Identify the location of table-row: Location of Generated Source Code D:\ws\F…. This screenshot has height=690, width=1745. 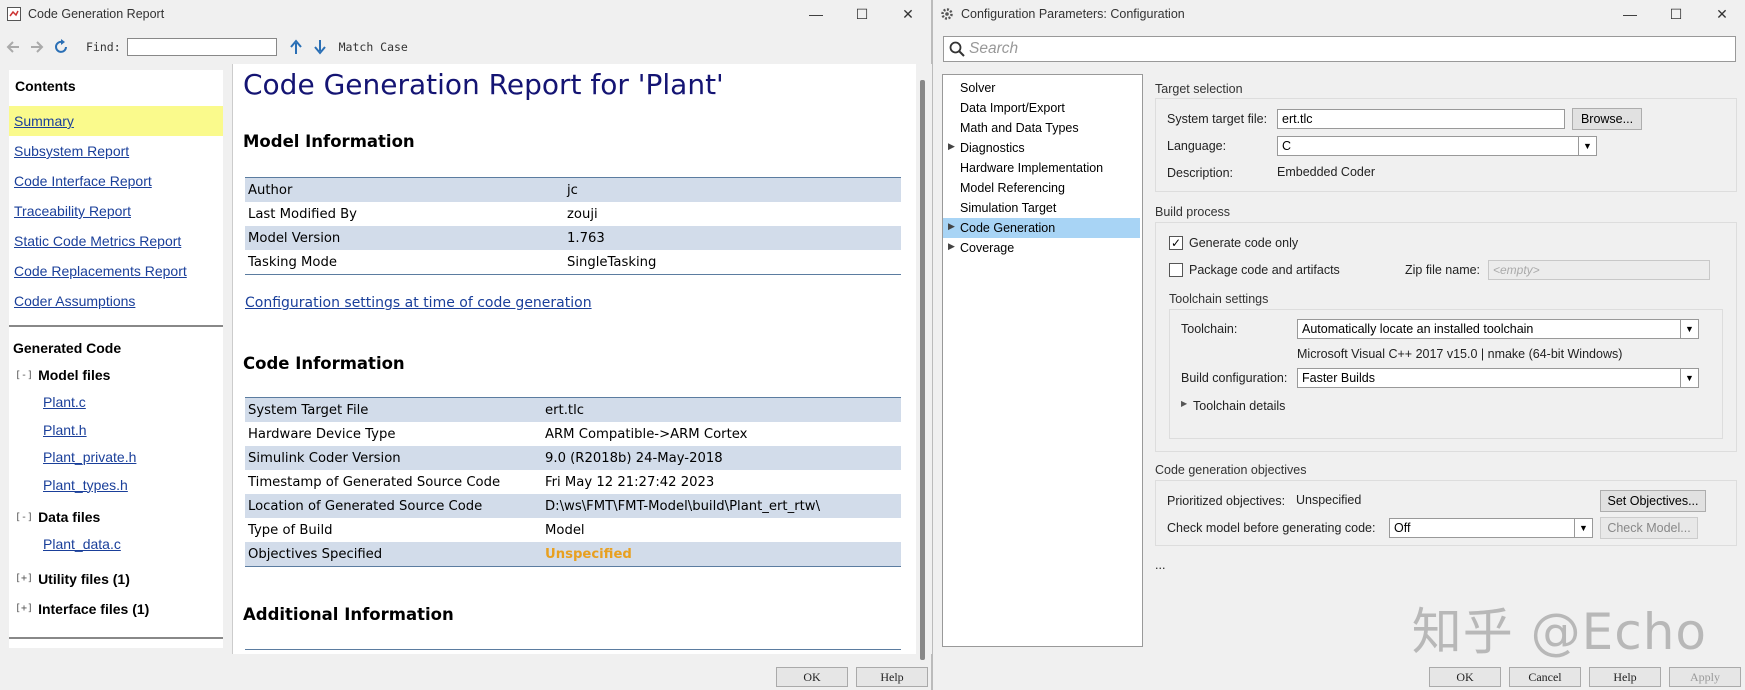
(573, 506).